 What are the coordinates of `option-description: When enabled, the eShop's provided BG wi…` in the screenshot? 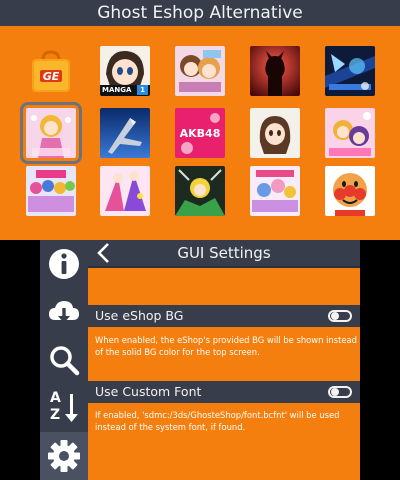 It's located at (226, 346).